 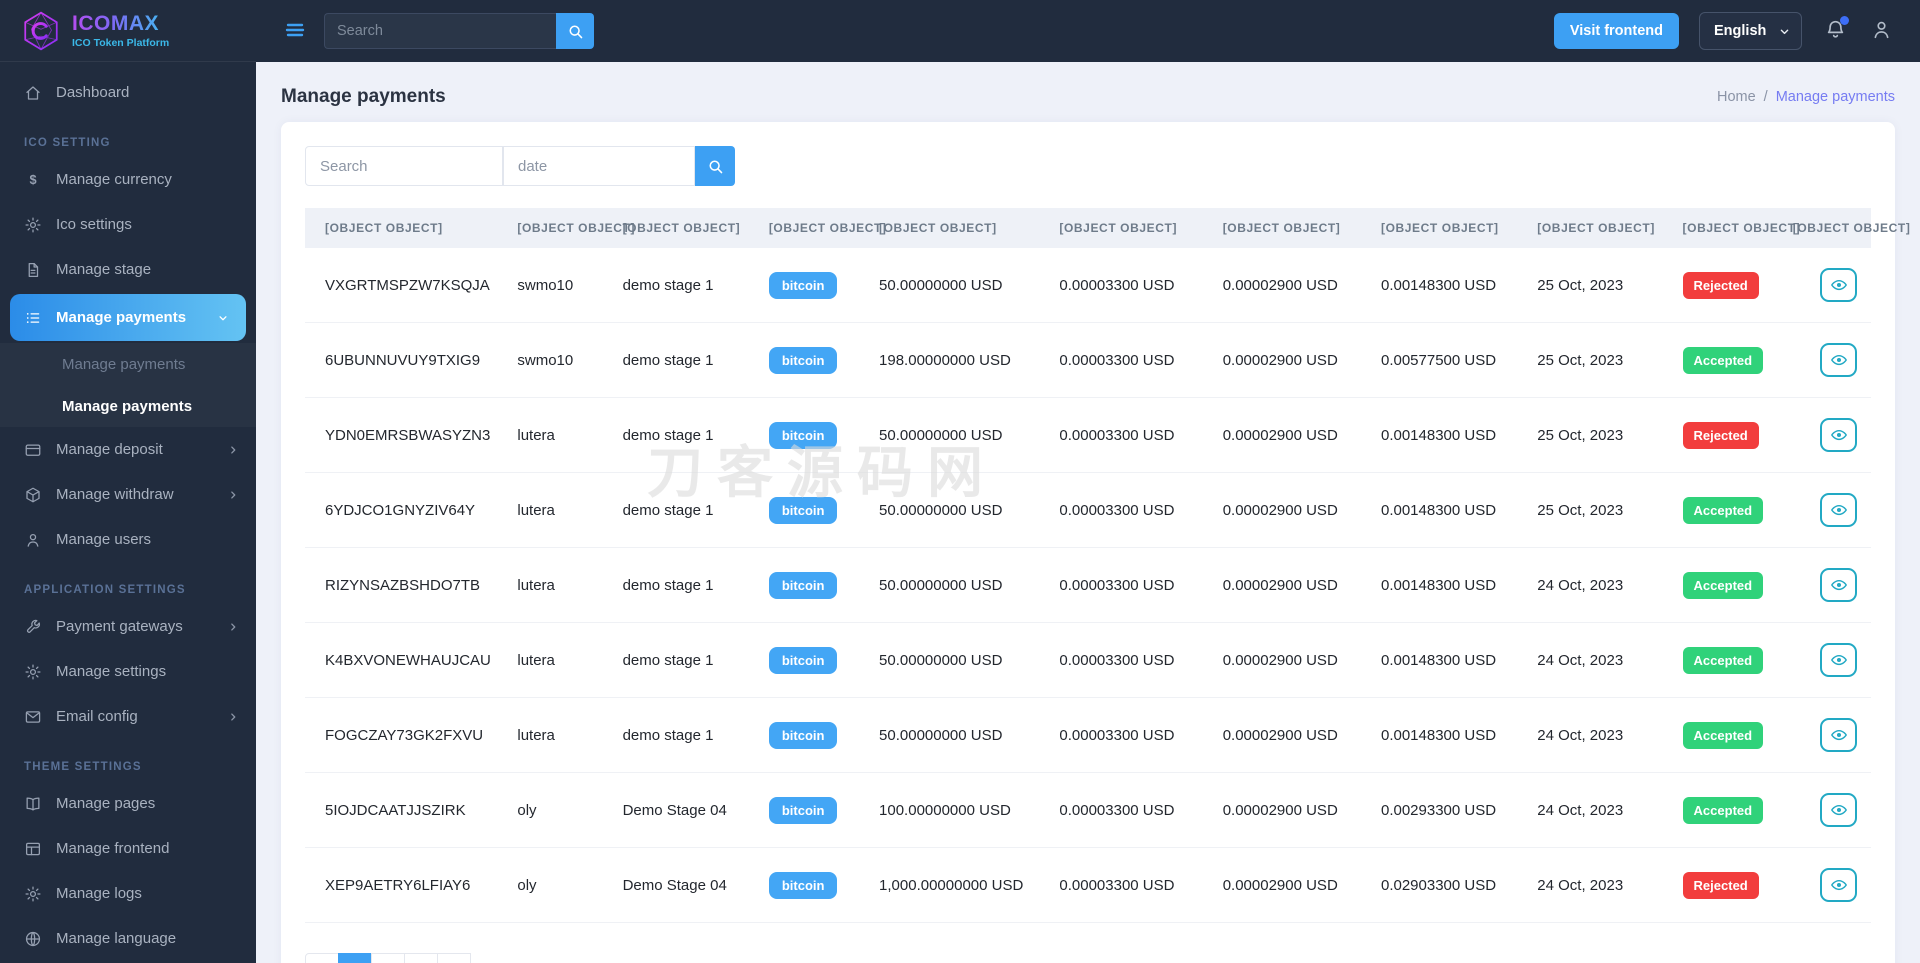 What do you see at coordinates (363, 96) in the screenshot?
I see `page-title: Manage payments` at bounding box center [363, 96].